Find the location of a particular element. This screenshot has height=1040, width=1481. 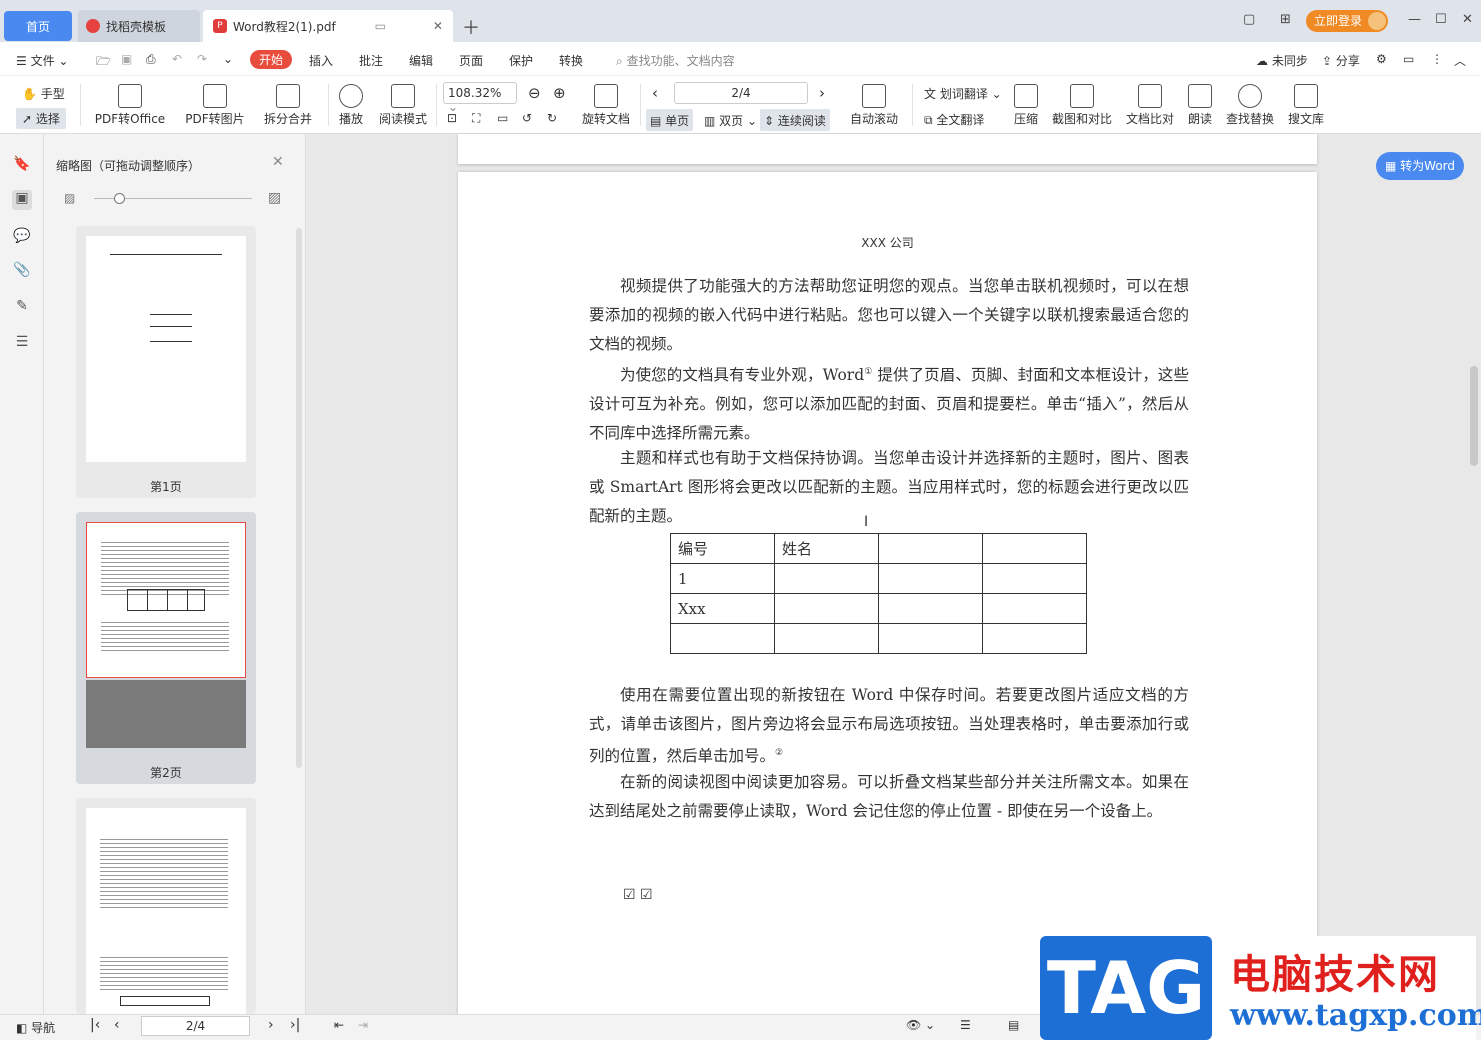

share-button: ⇪ 分享 is located at coordinates (1341, 60).